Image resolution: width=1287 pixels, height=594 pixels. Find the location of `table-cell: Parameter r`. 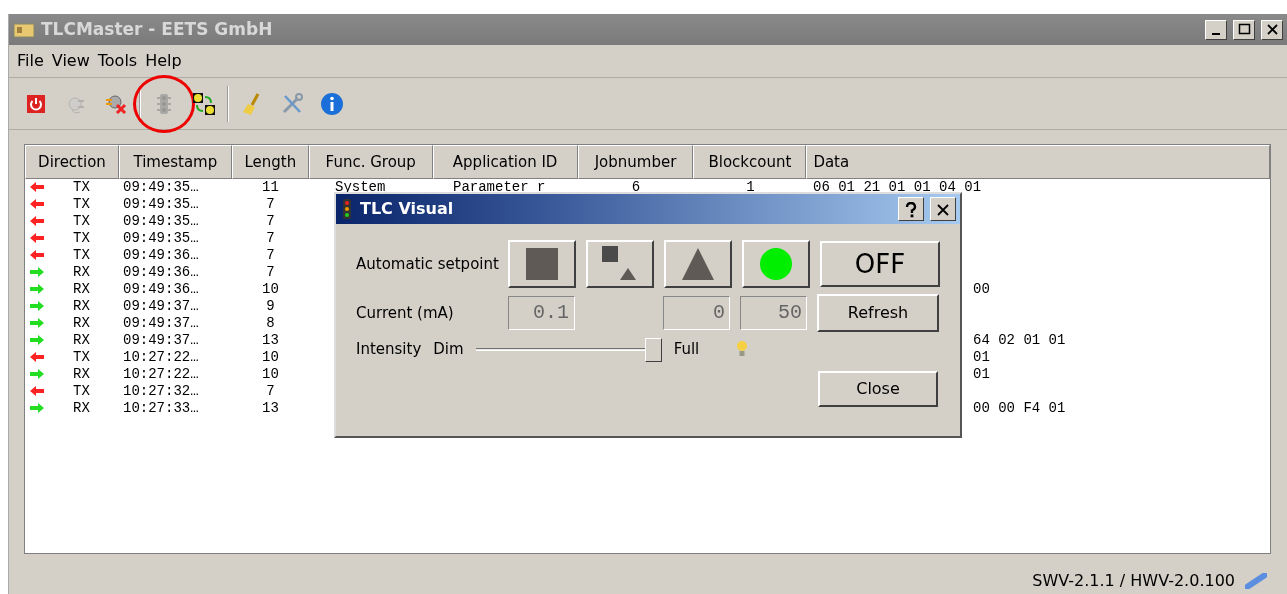

table-cell: Parameter r is located at coordinates (499, 187).